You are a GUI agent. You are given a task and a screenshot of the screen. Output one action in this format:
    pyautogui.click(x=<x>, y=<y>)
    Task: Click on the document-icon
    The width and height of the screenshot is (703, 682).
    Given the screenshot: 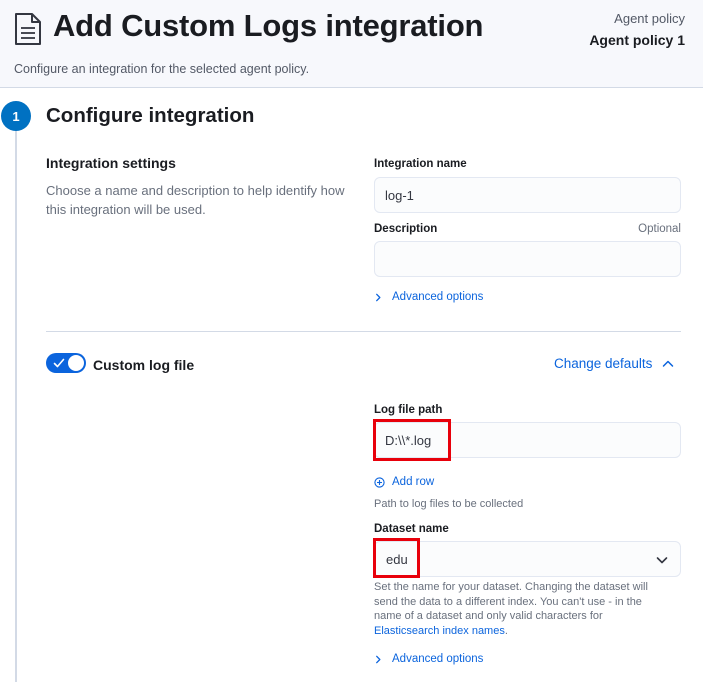 What is the action you would take?
    pyautogui.click(x=28, y=29)
    